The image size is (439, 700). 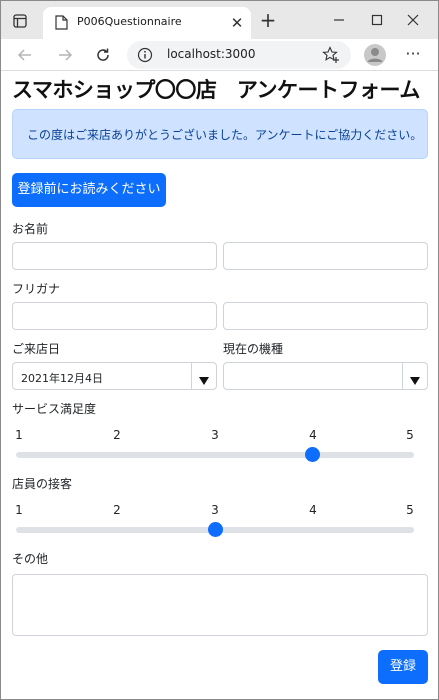 I want to click on visit-date-value: 2021年12月4日, so click(x=62, y=378).